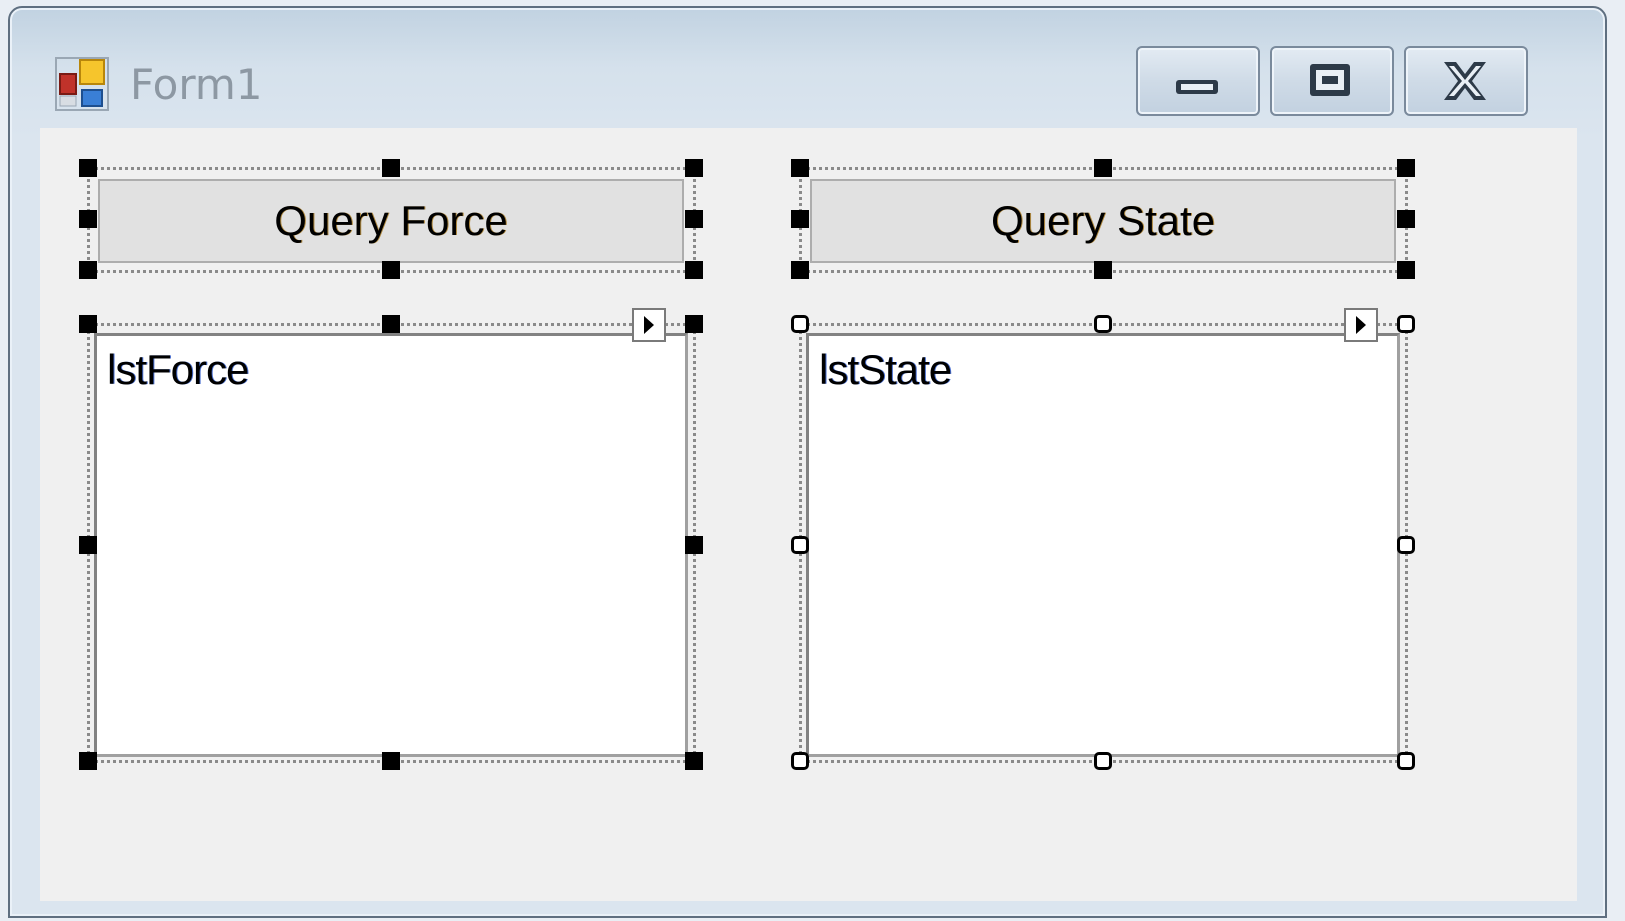  What do you see at coordinates (885, 369) in the screenshot?
I see `listbox-design-name: lstState` at bounding box center [885, 369].